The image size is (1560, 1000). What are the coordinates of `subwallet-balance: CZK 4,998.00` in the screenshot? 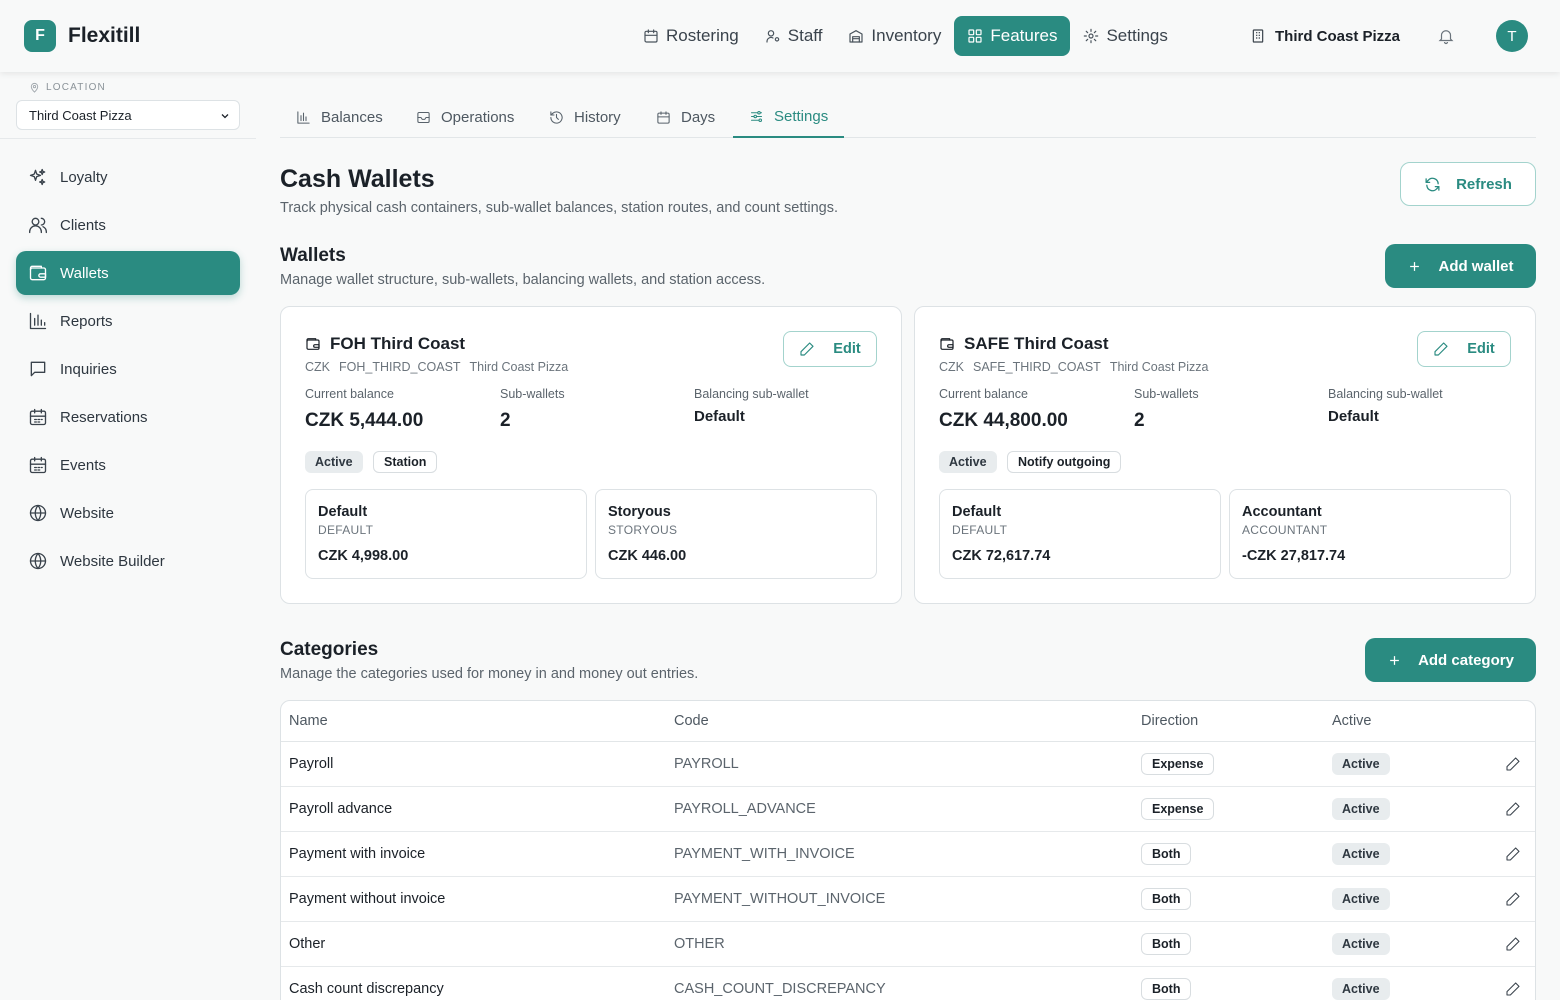 It's located at (363, 556).